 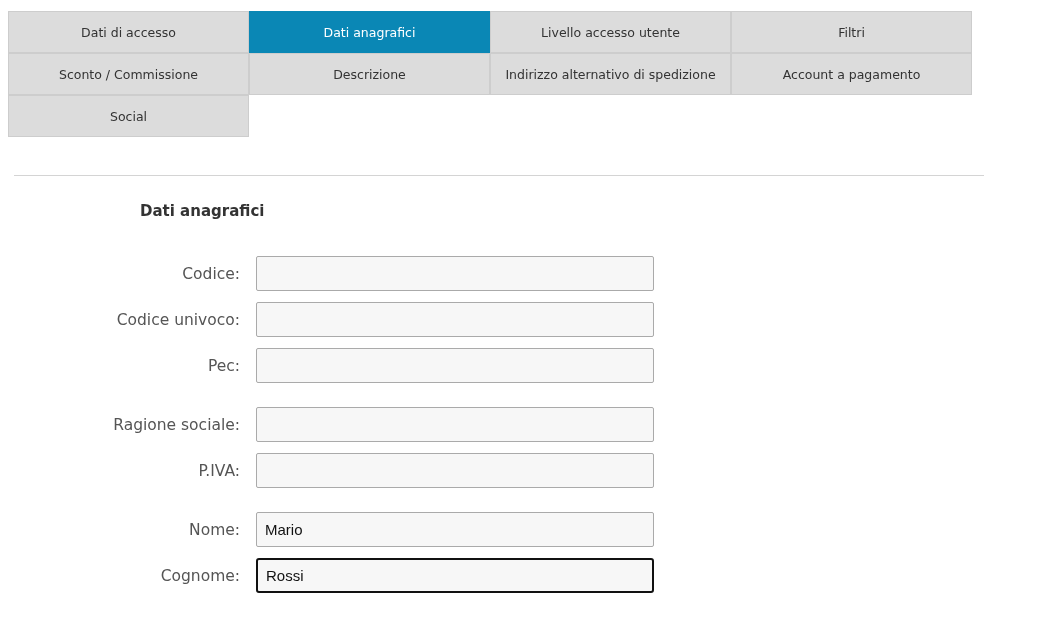 What do you see at coordinates (176, 424) in the screenshot?
I see `field-label: Ragione sociale:` at bounding box center [176, 424].